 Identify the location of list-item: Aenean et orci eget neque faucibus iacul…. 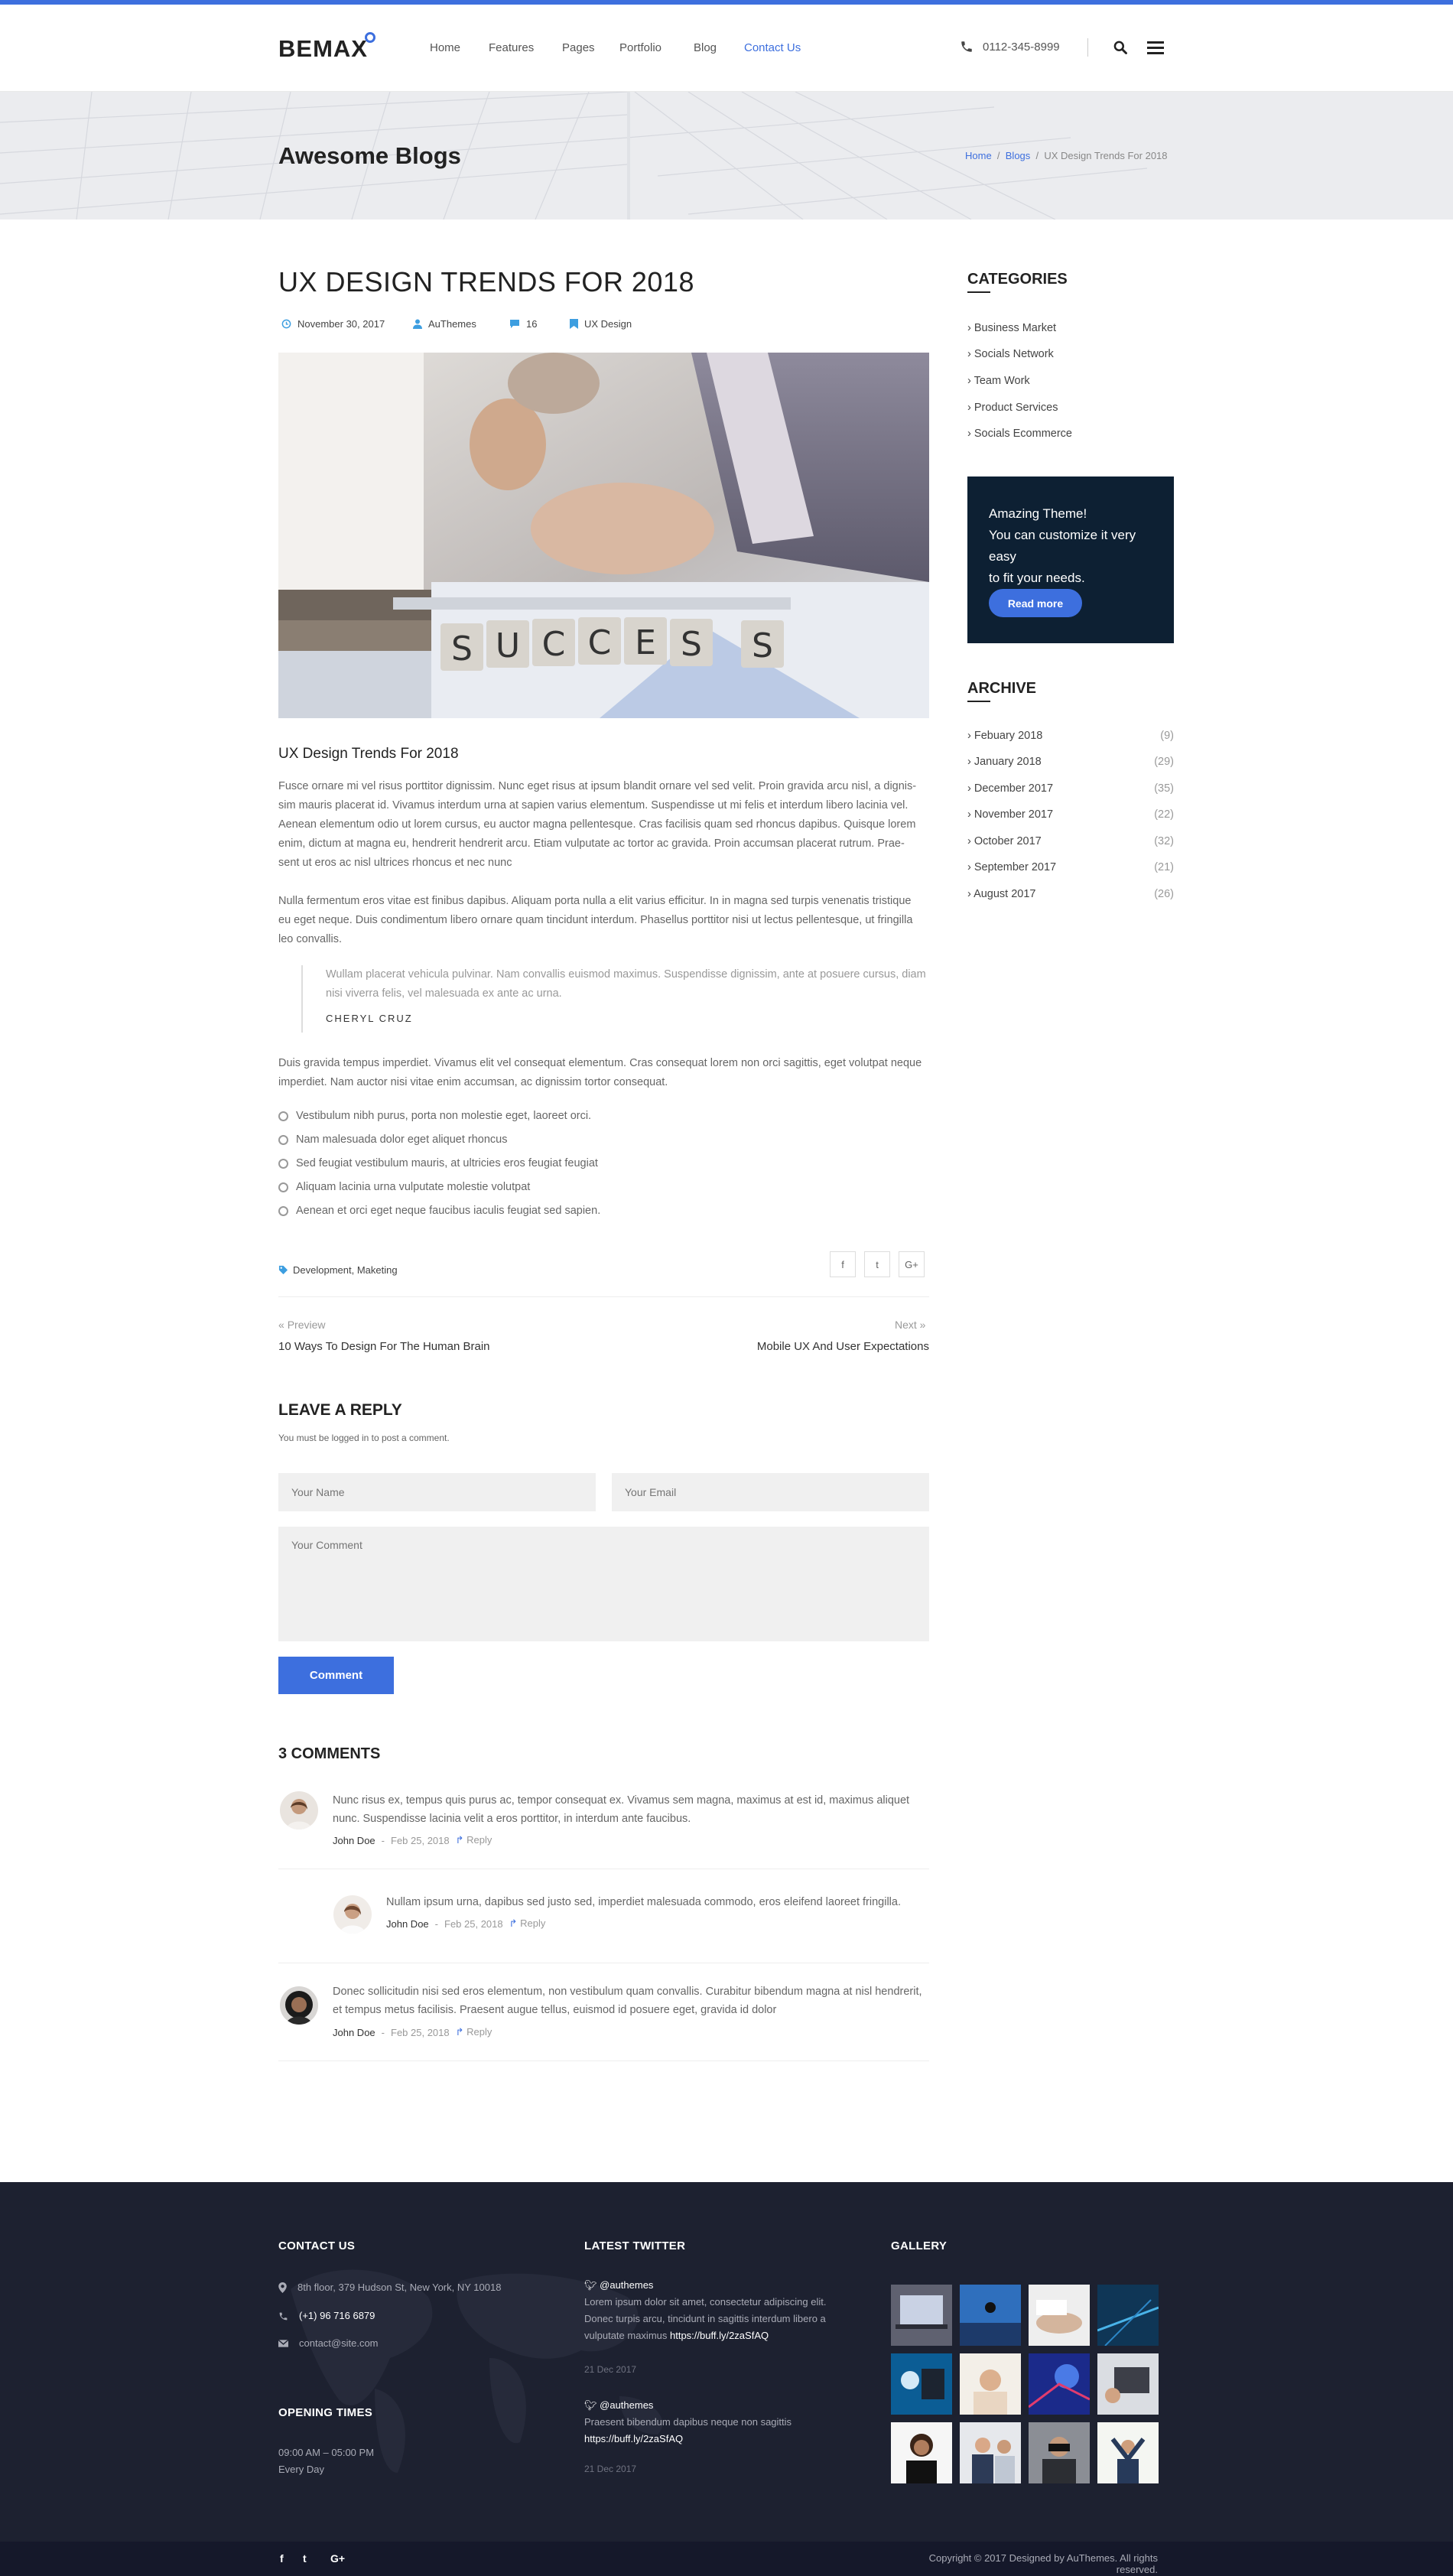
(439, 1211).